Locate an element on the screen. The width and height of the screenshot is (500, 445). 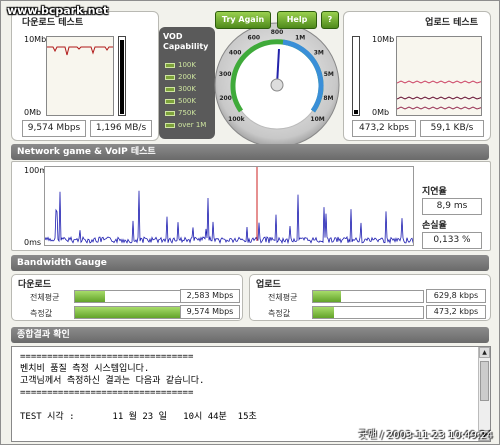
download-avg-bar is located at coordinates (130, 296).